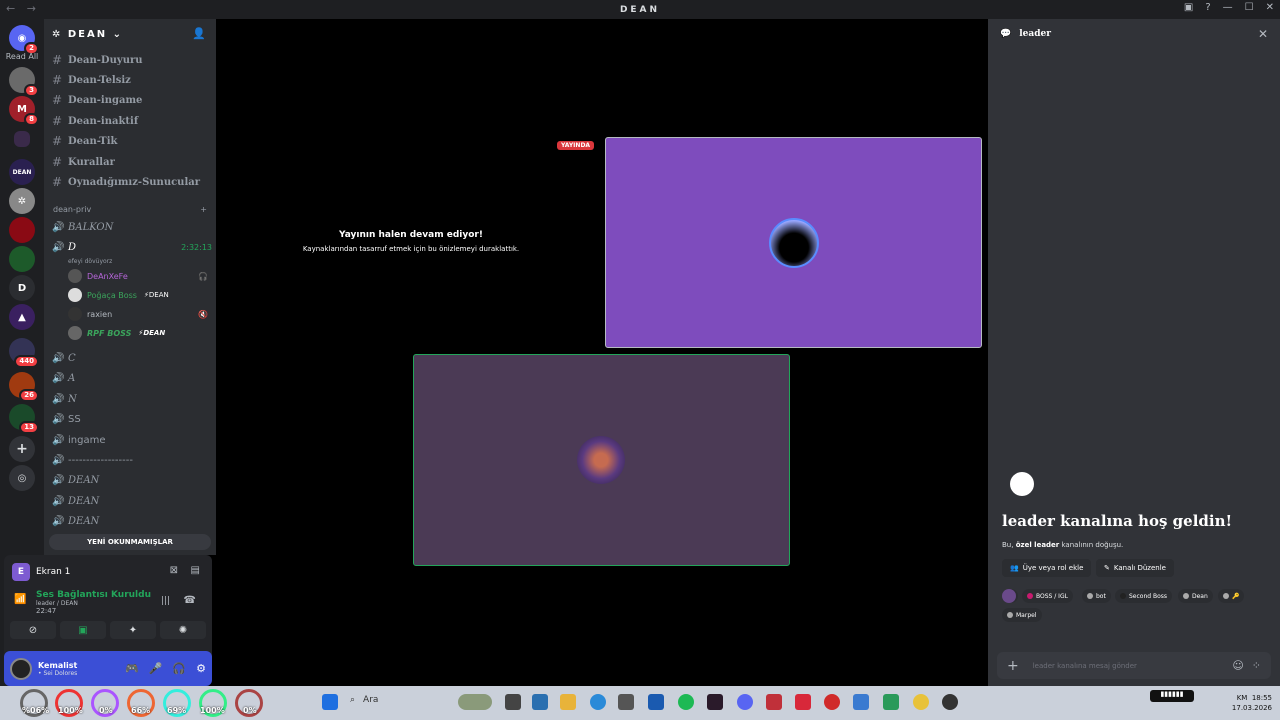 The width and height of the screenshot is (1280, 720). I want to click on help-icon: ?, so click(1207, 7).